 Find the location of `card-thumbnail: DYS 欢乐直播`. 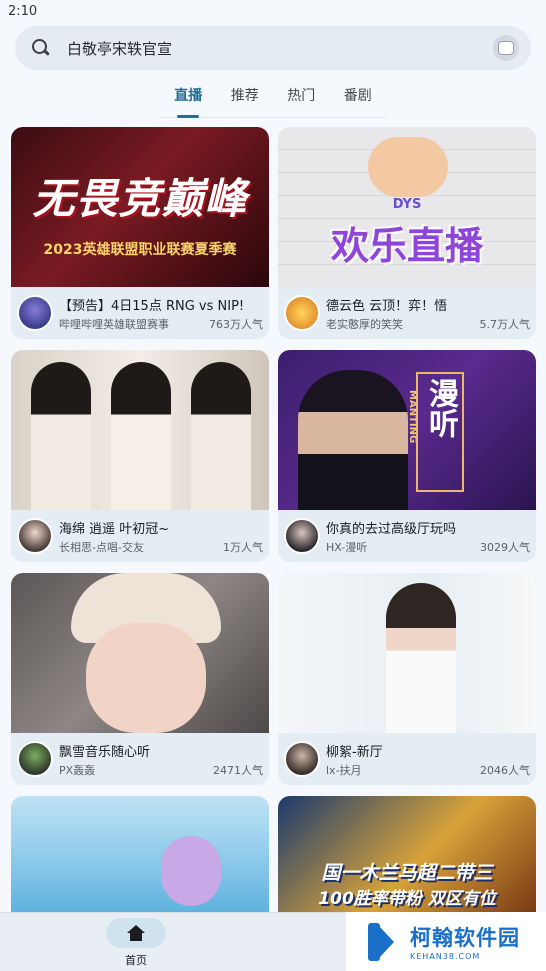

card-thumbnail: DYS 欢乐直播 is located at coordinates (407, 207).